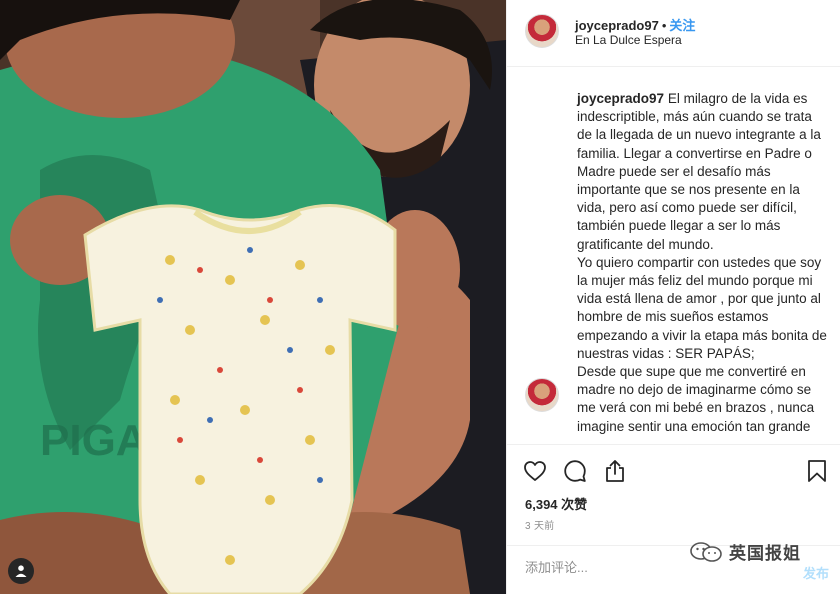  I want to click on heart-icon, so click(535, 471).